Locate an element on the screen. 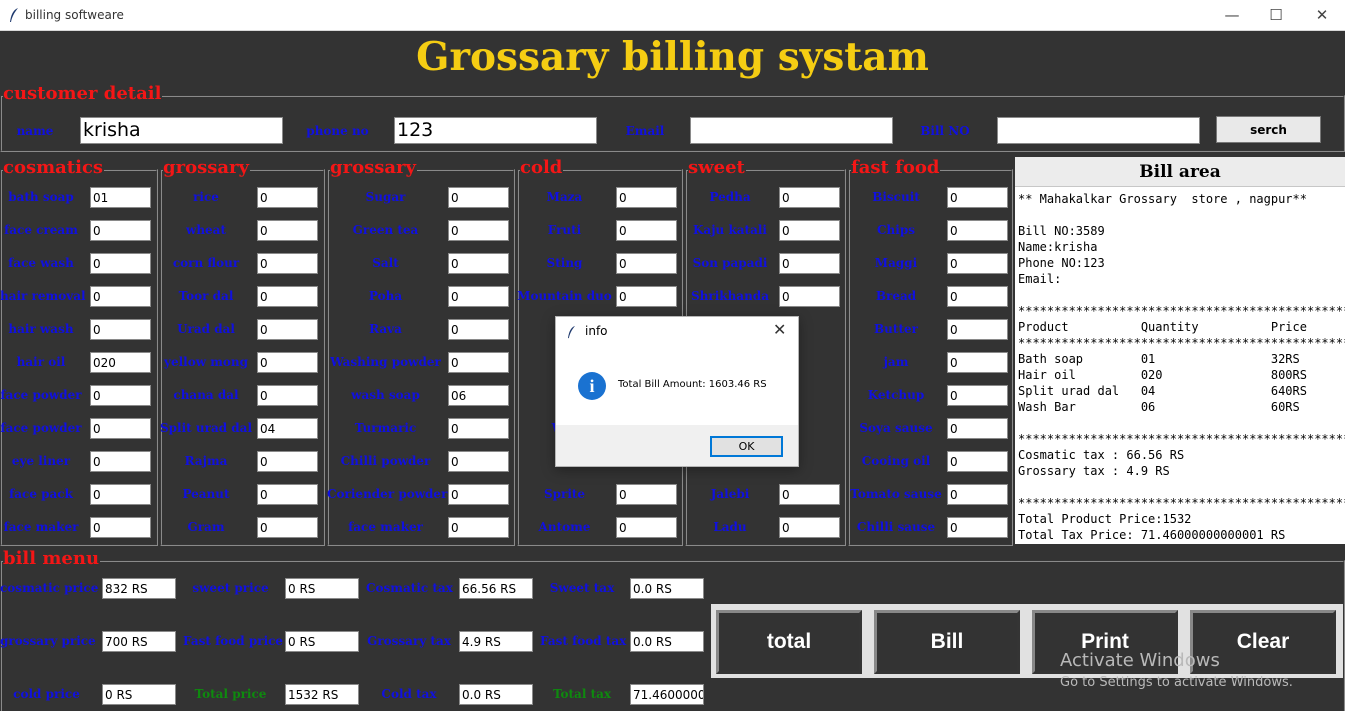  window-title: billing softweare is located at coordinates (74, 15).